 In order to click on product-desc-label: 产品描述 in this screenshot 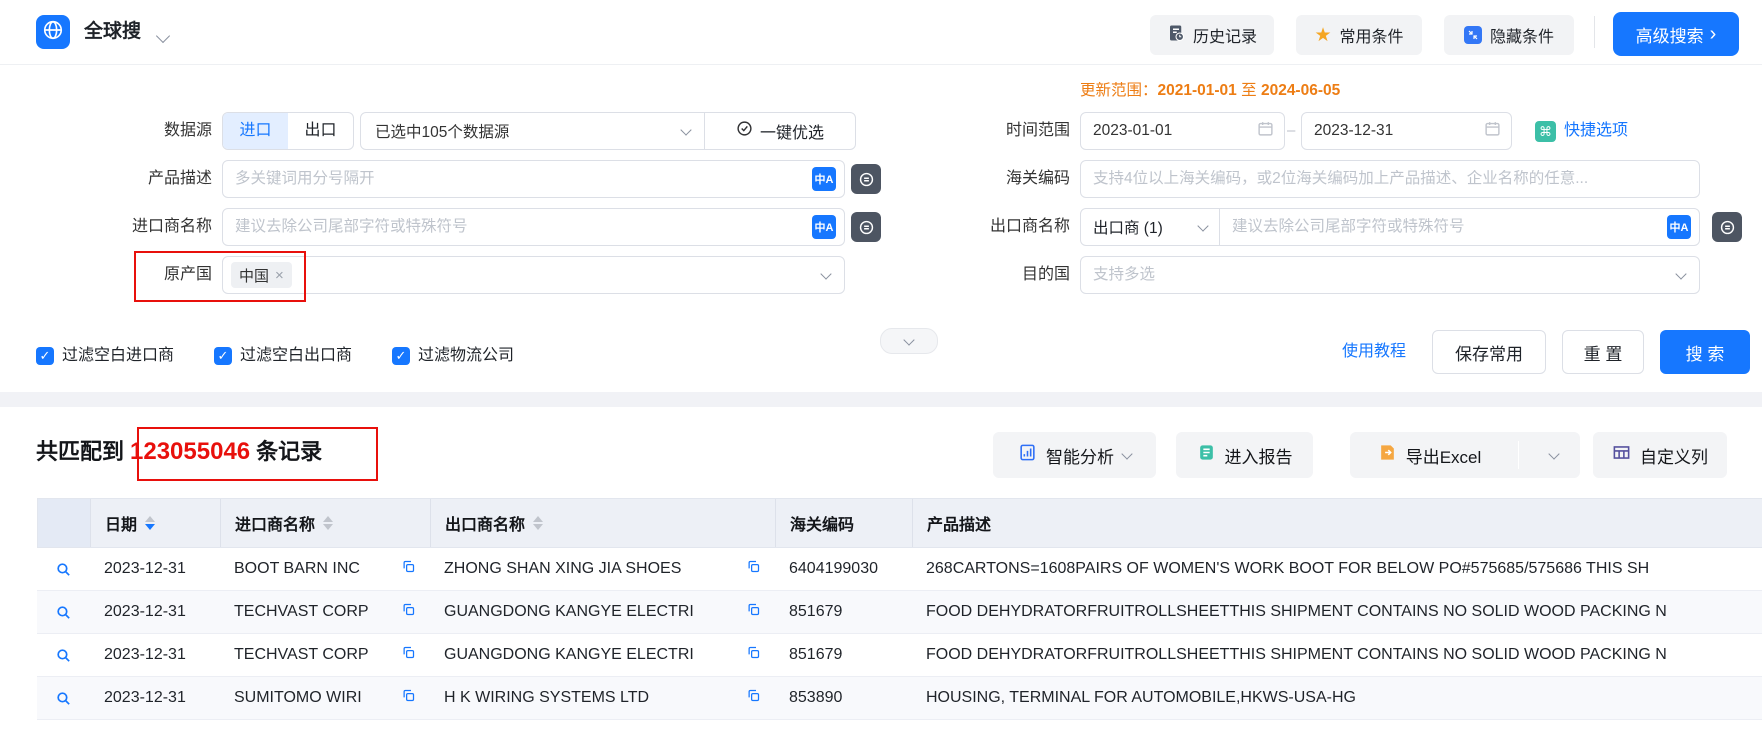, I will do `click(179, 178)`.